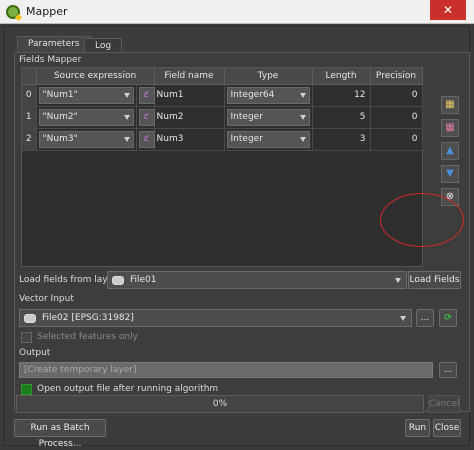  What do you see at coordinates (143, 280) in the screenshot?
I see `load-fields-layer-value: File01` at bounding box center [143, 280].